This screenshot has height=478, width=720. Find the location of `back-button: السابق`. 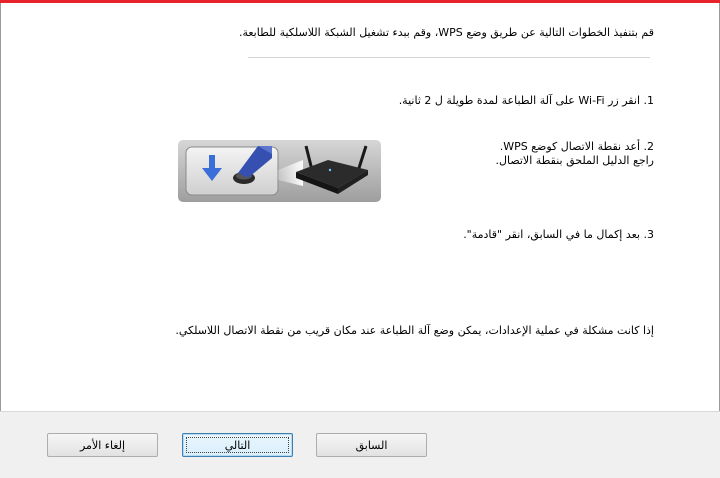

back-button: السابق is located at coordinates (371, 445).